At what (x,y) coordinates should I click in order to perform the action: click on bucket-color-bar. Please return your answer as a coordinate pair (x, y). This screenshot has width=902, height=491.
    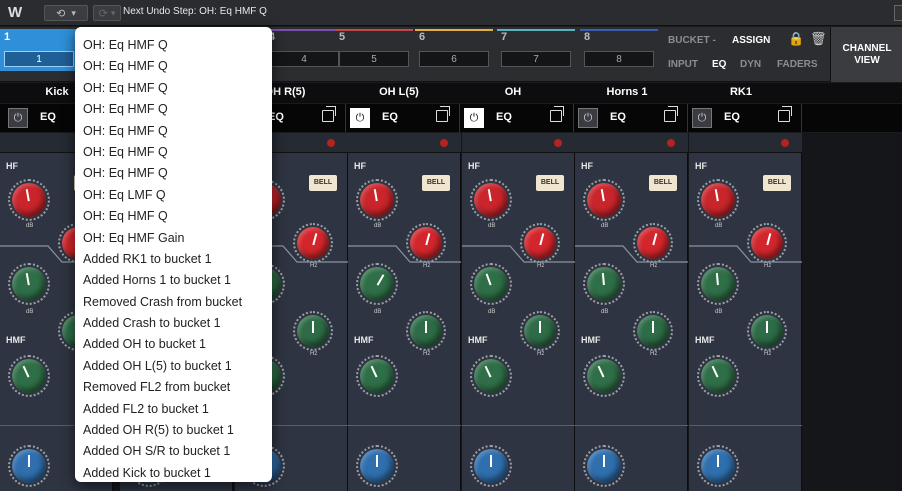
    Looking at the image, I should click on (39, 30).